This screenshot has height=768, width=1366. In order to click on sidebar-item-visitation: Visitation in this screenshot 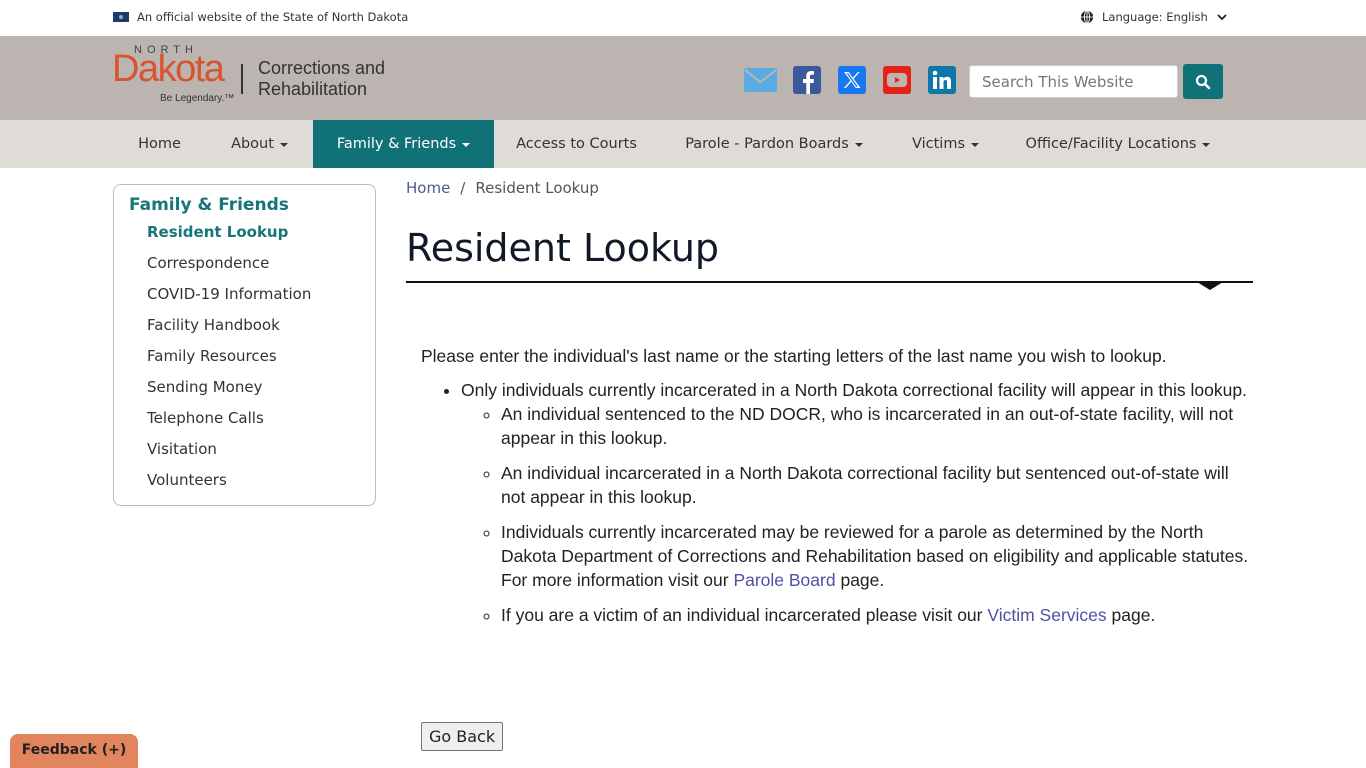, I will do `click(261, 453)`.